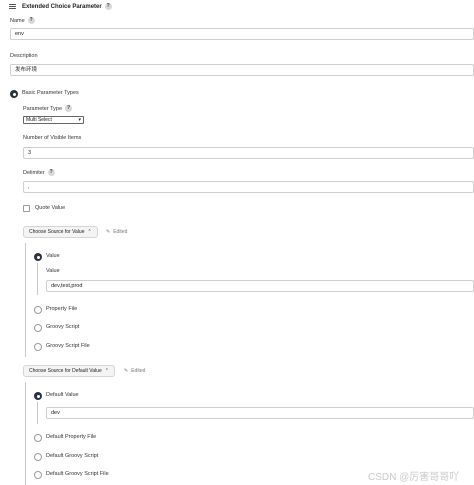  Describe the element at coordinates (242, 34) in the screenshot. I see `name-input: env` at that location.